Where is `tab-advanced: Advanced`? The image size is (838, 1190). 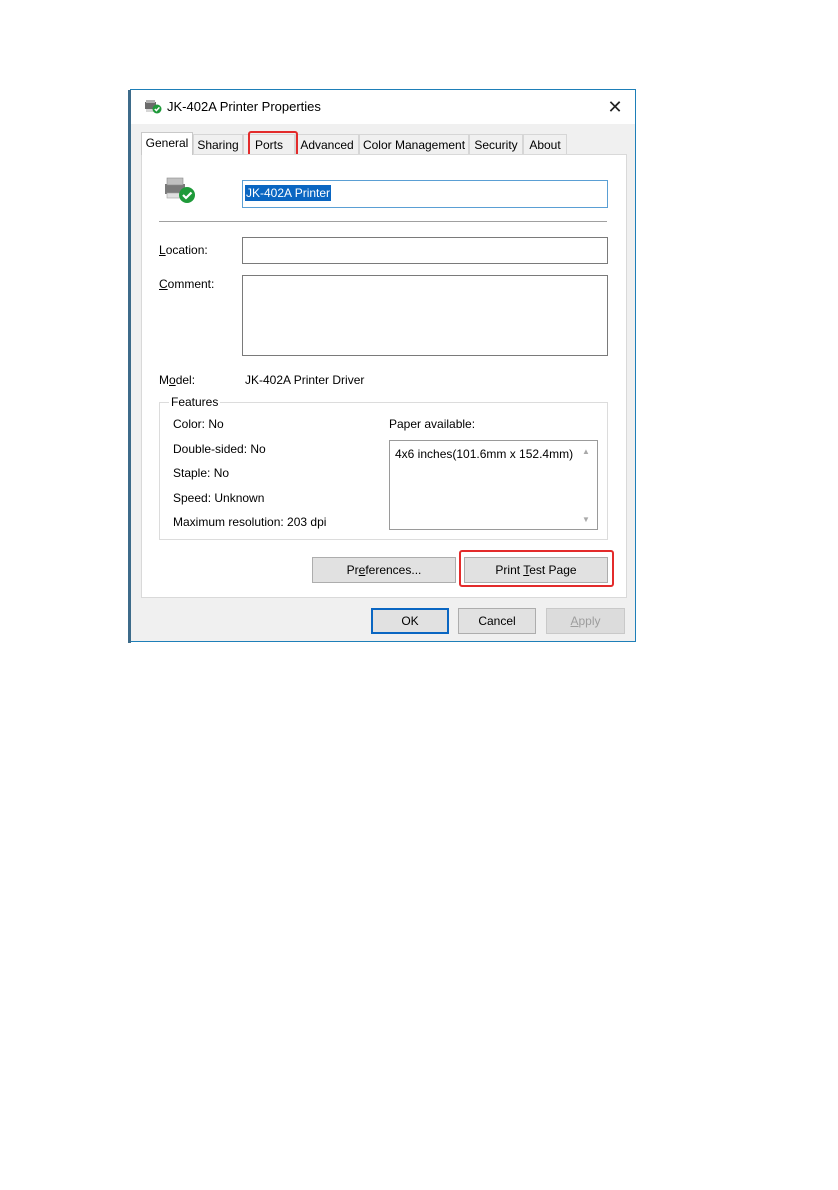
tab-advanced: Advanced is located at coordinates (327, 144).